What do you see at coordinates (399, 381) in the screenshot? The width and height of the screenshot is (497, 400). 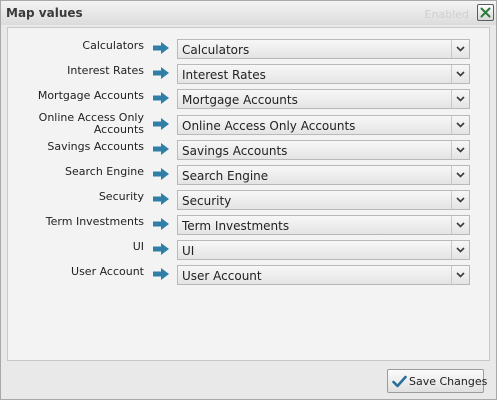 I see `checkmark-icon` at bounding box center [399, 381].